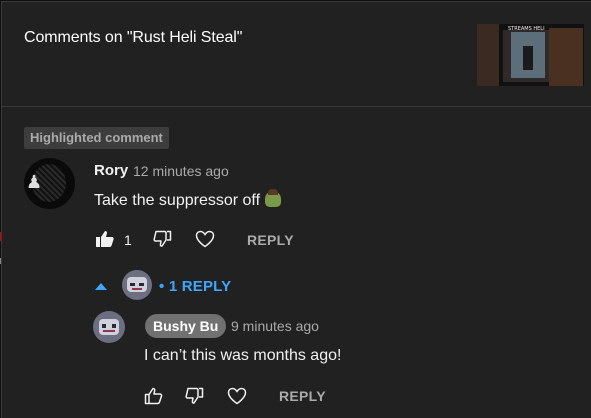  What do you see at coordinates (273, 198) in the screenshot?
I see `facepalm-emoji-icon` at bounding box center [273, 198].